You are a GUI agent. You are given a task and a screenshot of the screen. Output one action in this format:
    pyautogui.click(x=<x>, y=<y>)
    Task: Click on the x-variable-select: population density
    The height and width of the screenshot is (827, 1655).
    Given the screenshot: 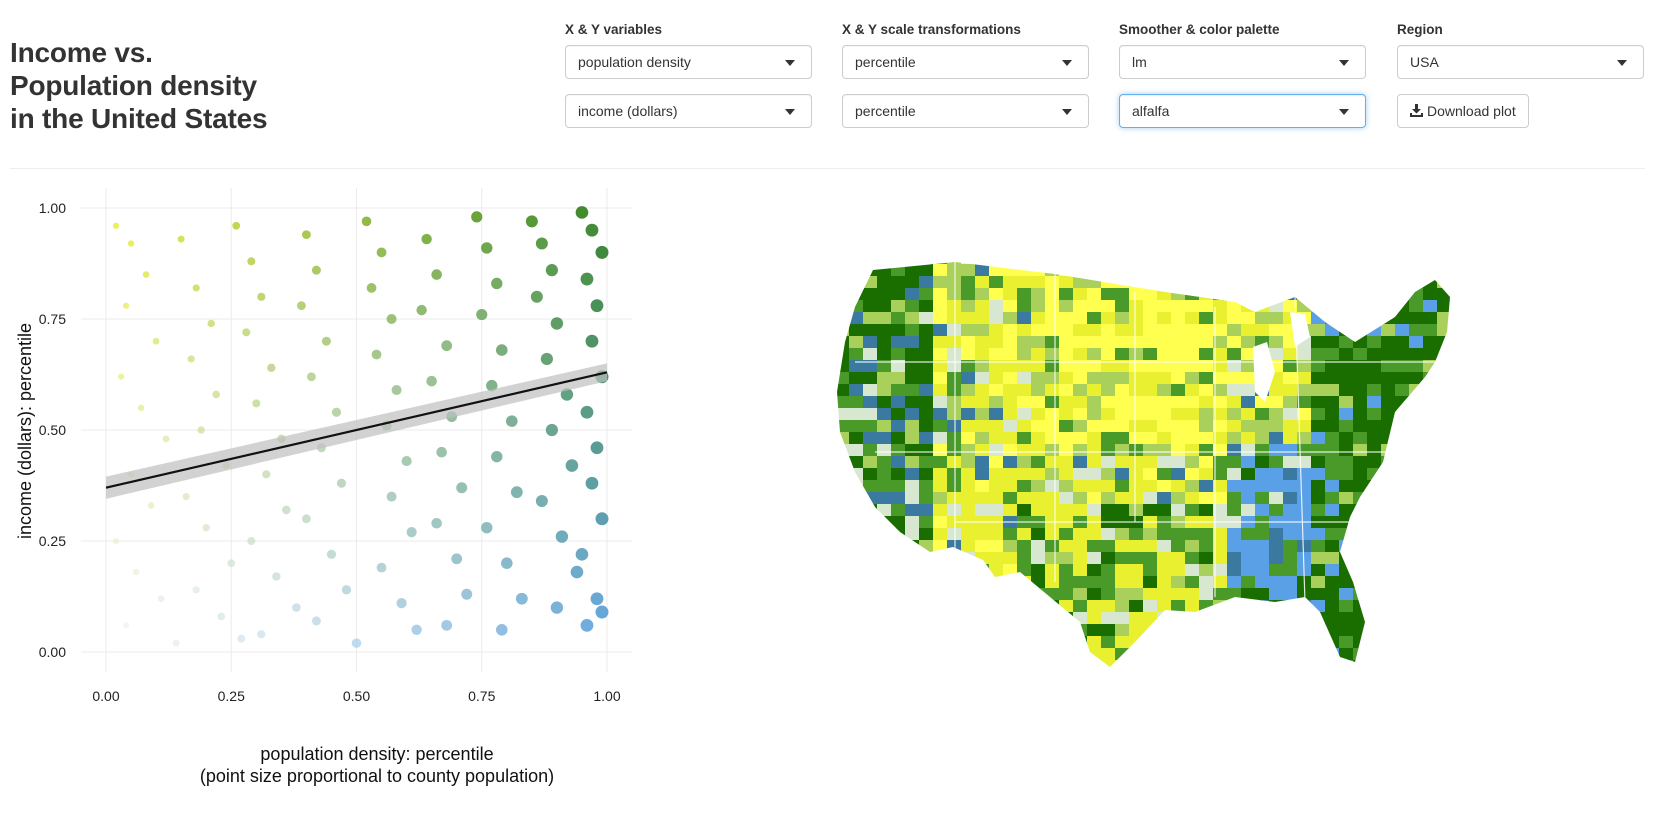 What is the action you would take?
    pyautogui.click(x=688, y=62)
    